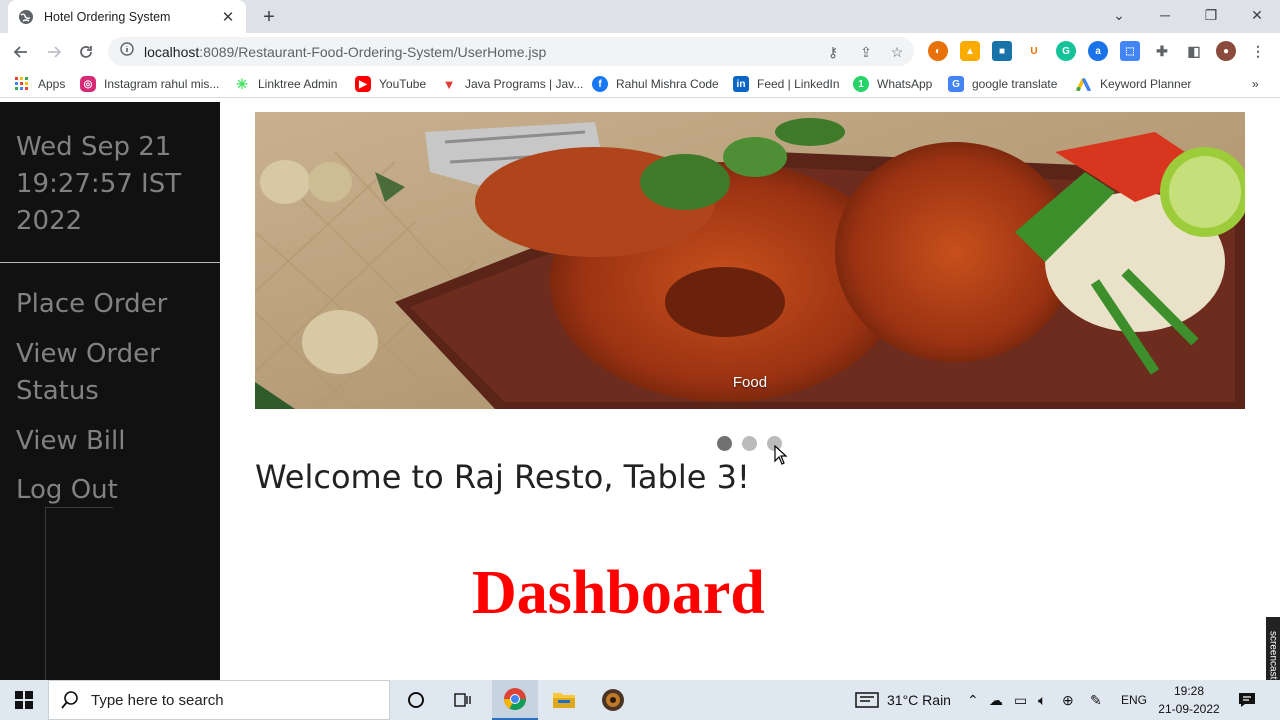  What do you see at coordinates (111, 490) in the screenshot?
I see `sidebar-link-log-out: Log Out` at bounding box center [111, 490].